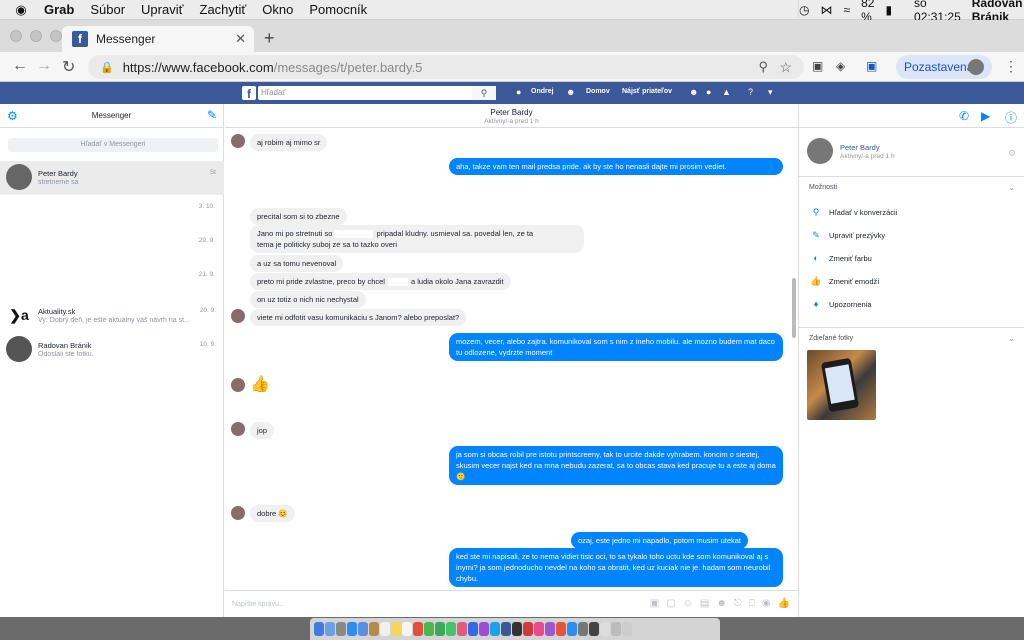 This screenshot has height=640, width=1024. I want to click on tab-messenger: f Messenger ✕, so click(158, 39).